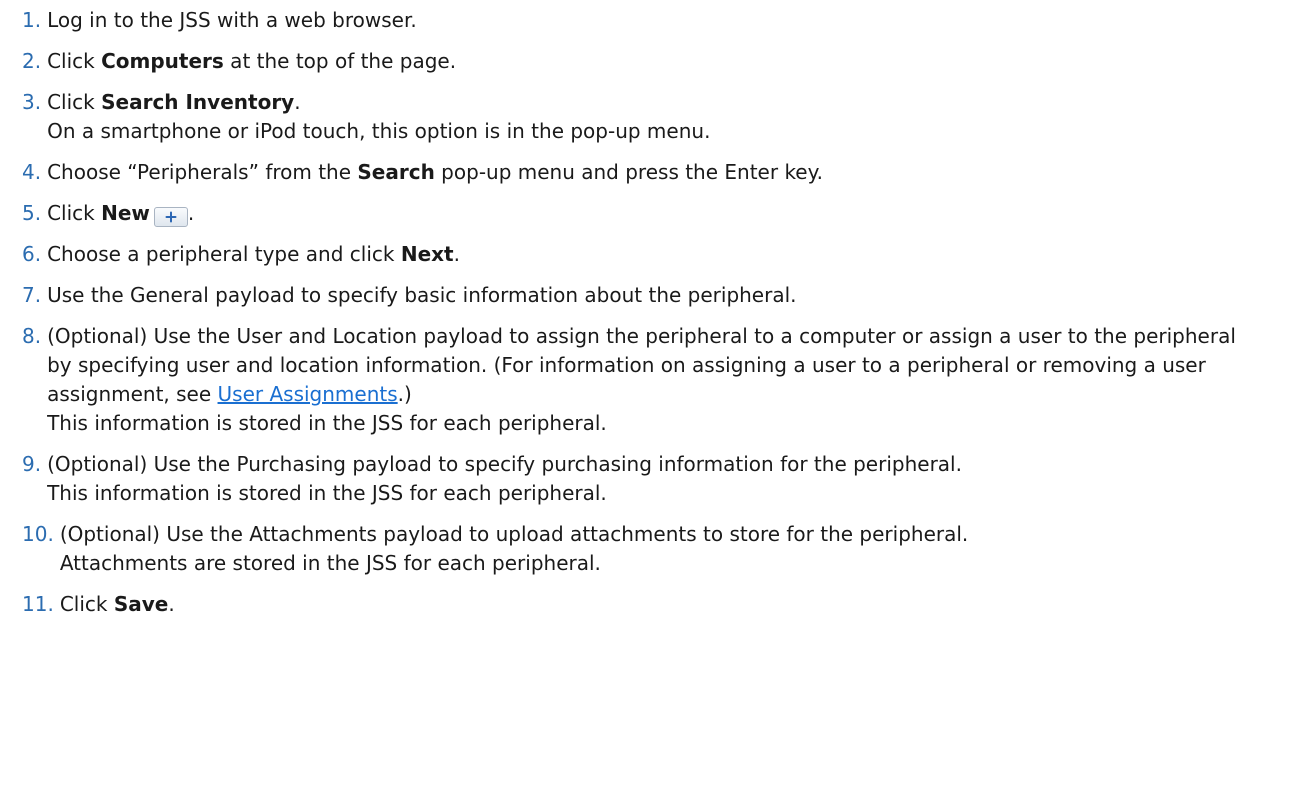  What do you see at coordinates (340, 61) in the screenshot?
I see `step-text-part: at the top of the page.` at bounding box center [340, 61].